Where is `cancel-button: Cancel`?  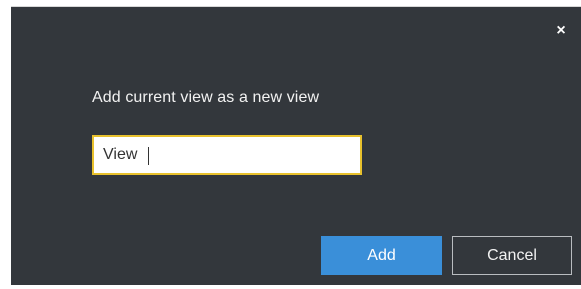
cancel-button: Cancel is located at coordinates (512, 255).